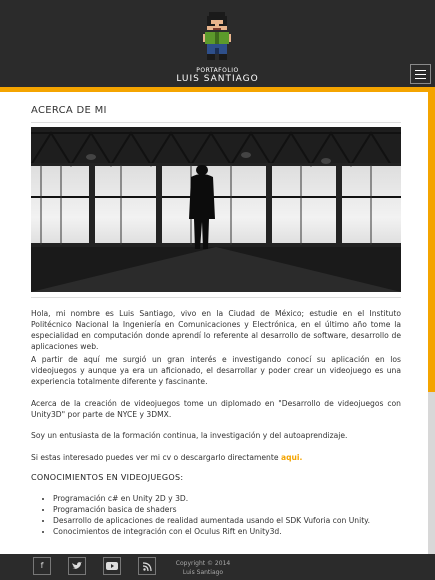  I want to click on list-item: Programación c# en Unity 2D y 3D., so click(232, 498).